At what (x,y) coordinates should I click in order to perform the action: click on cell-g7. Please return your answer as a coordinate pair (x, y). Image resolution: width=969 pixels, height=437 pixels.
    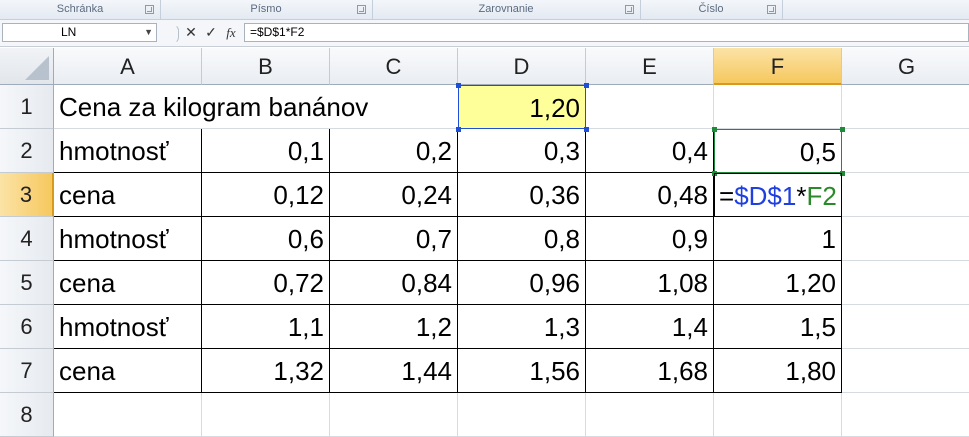
    Looking at the image, I should click on (905, 371).